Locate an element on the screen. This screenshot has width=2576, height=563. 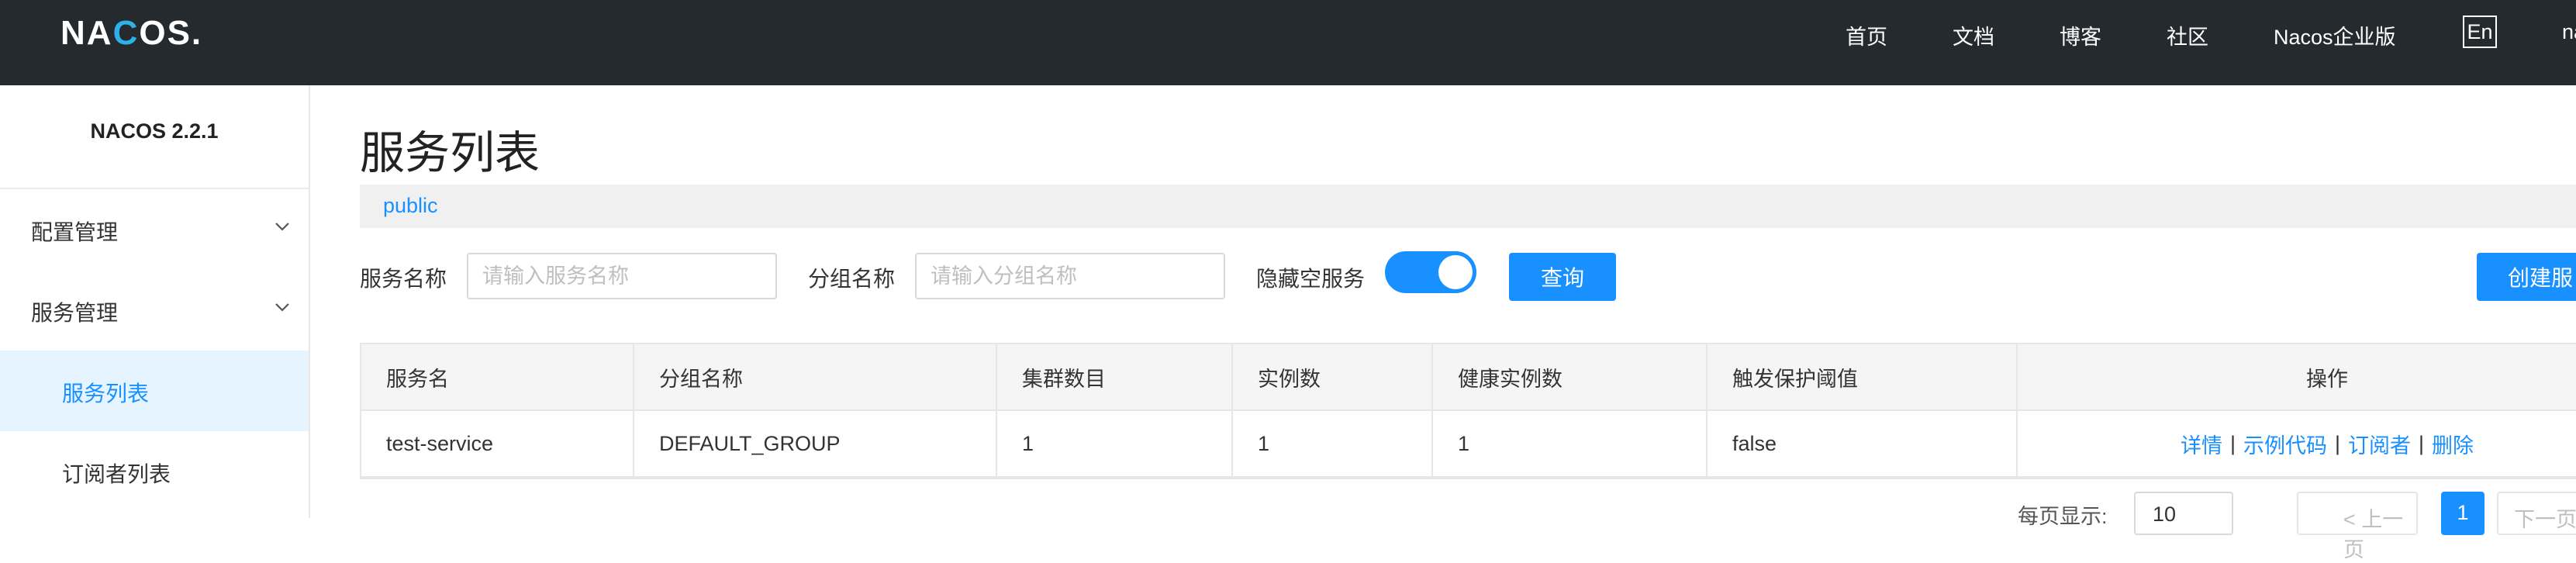
sidebar-item-subscriber-list: 订阅者列表 is located at coordinates (154, 471).